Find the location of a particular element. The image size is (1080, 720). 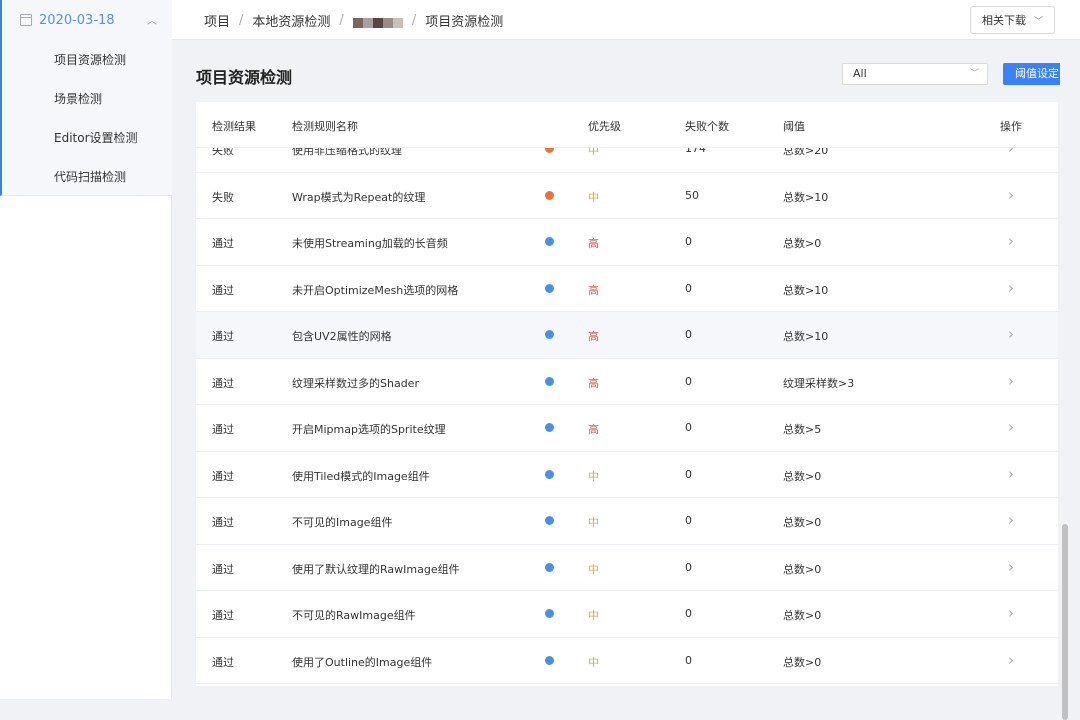

breadcrumb-item: 项目 is located at coordinates (217, 20).